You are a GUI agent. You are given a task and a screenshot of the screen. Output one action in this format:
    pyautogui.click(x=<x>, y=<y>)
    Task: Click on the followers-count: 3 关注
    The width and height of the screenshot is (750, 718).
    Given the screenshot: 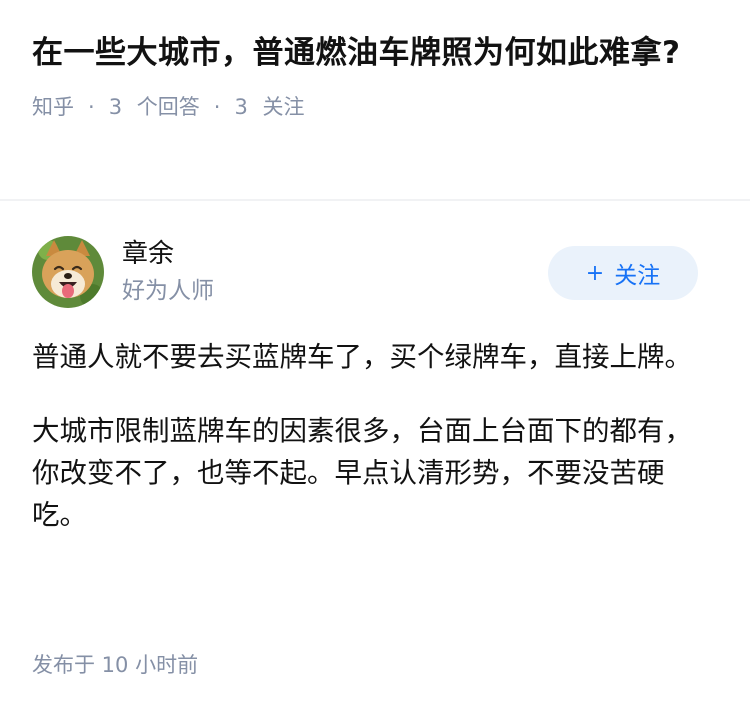 What is the action you would take?
    pyautogui.click(x=269, y=107)
    